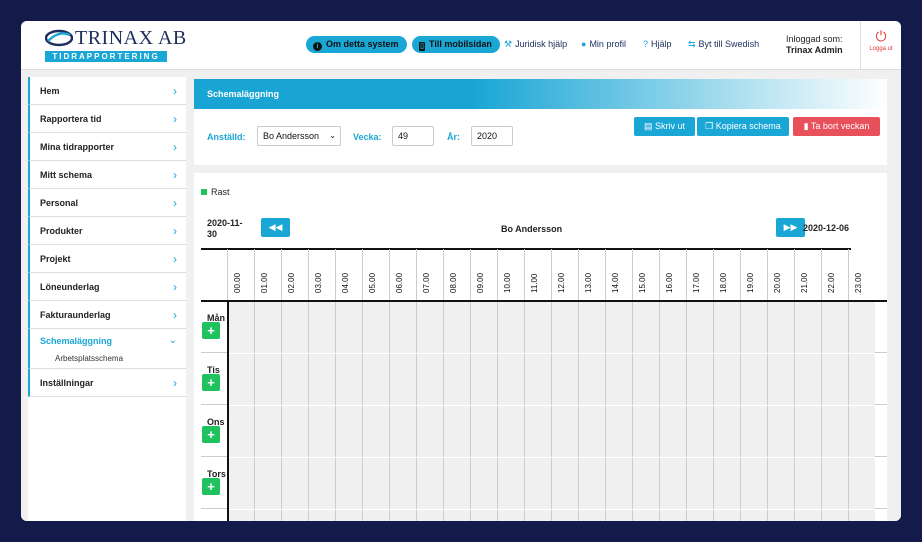 This screenshot has width=922, height=542. What do you see at coordinates (107, 175) in the screenshot?
I see `sidebar-item-mitt-schema: Mitt schema ›` at bounding box center [107, 175].